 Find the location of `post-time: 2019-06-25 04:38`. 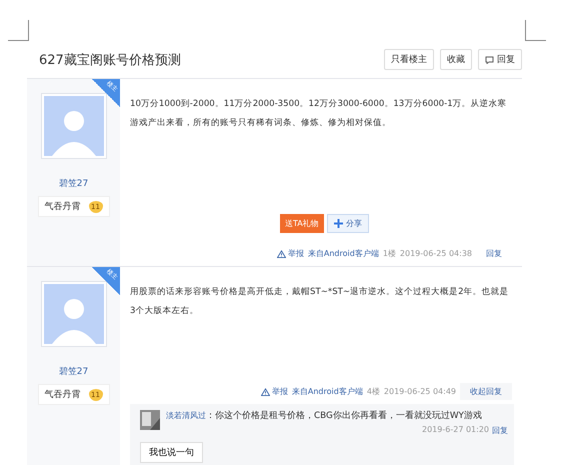

post-time: 2019-06-25 04:38 is located at coordinates (436, 253).